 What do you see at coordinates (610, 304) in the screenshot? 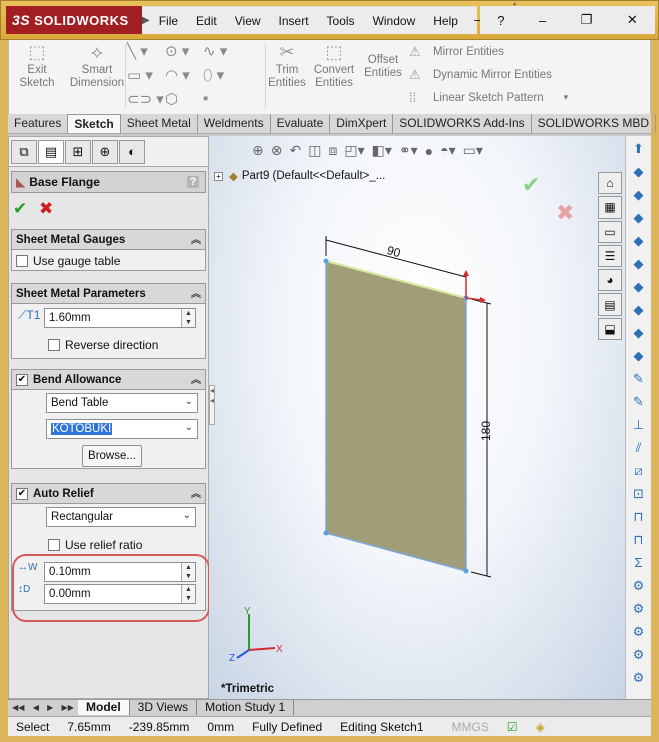
I see `properties-icon: ▤` at bounding box center [610, 304].